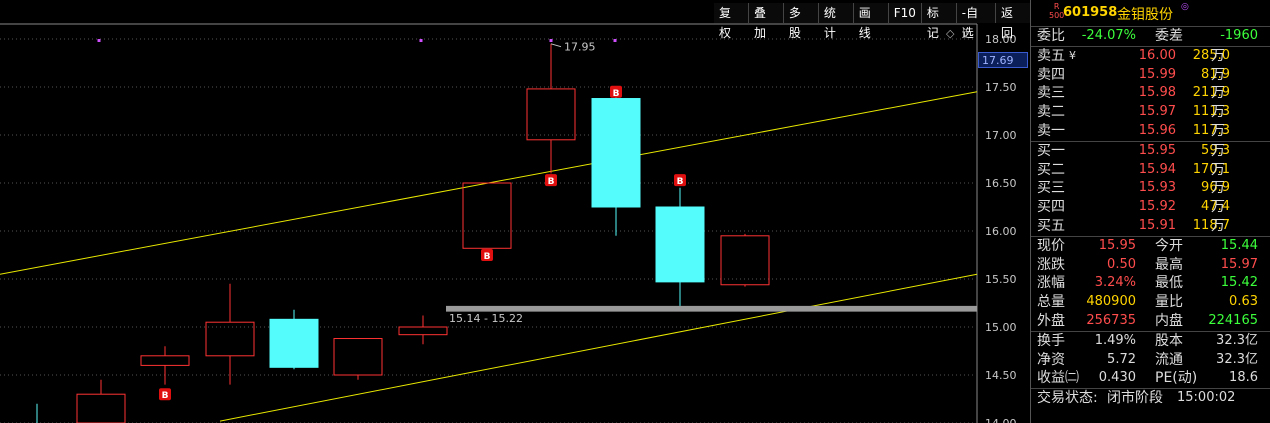  Describe the element at coordinates (1001, 183) in the screenshot. I see `y-tick-3: 16.50` at that location.